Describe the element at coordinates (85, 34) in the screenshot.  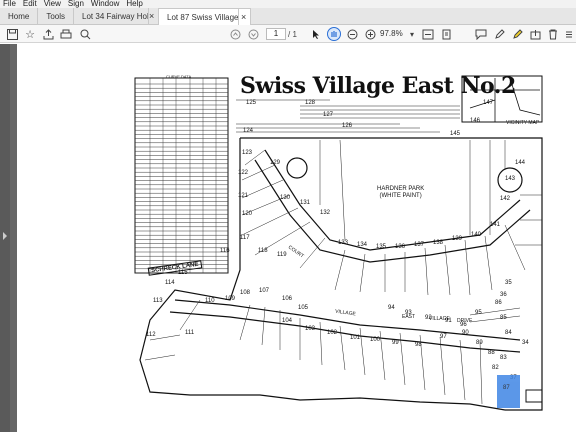
I see `zoom-search-icon` at that location.